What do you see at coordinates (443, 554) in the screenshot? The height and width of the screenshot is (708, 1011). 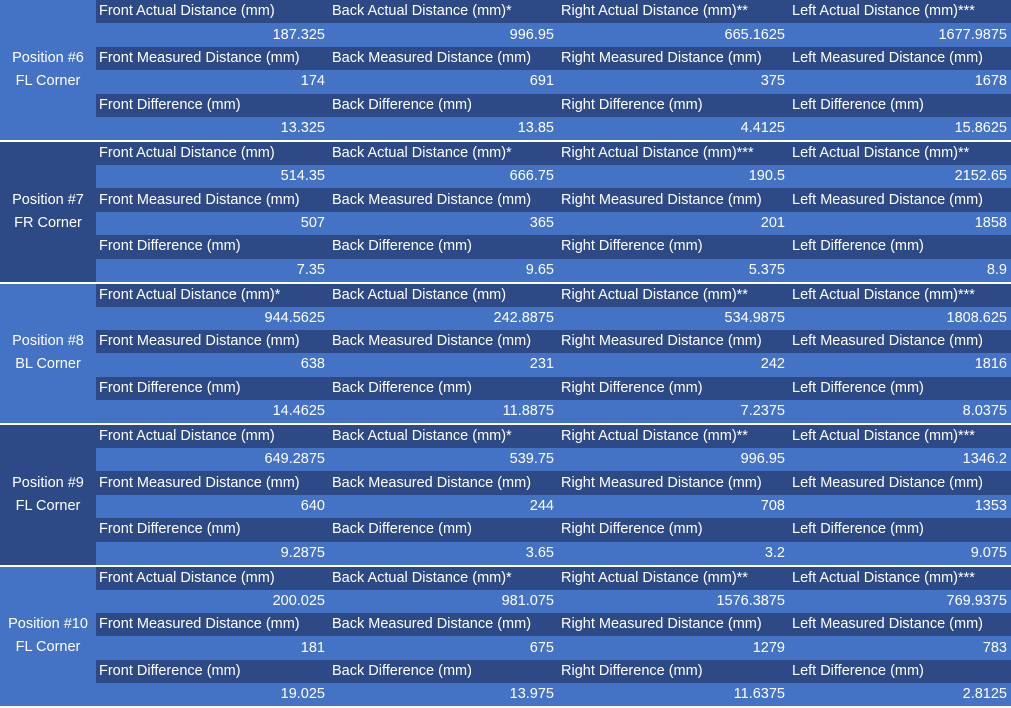 I see `back-value-cell: 3.65` at bounding box center [443, 554].